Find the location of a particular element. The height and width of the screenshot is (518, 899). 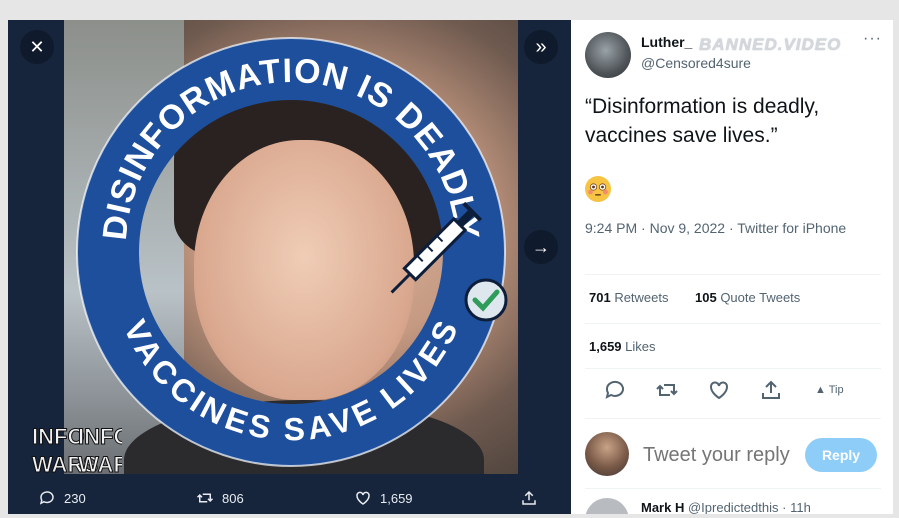

retweet-count: 806 is located at coordinates (233, 498).